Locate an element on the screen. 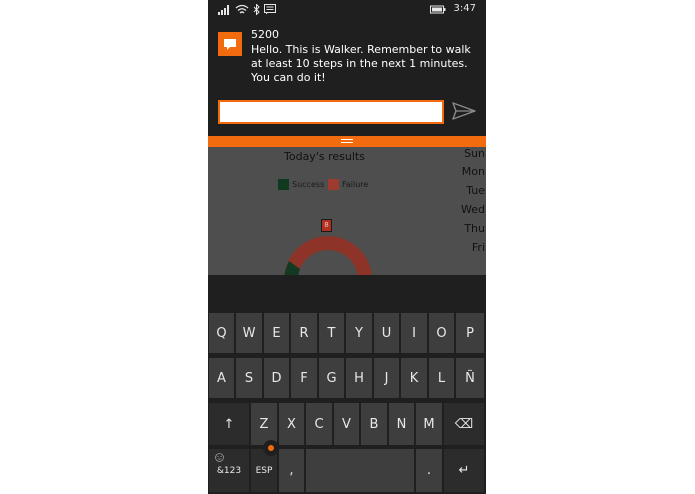  key-l: L is located at coordinates (441, 378).